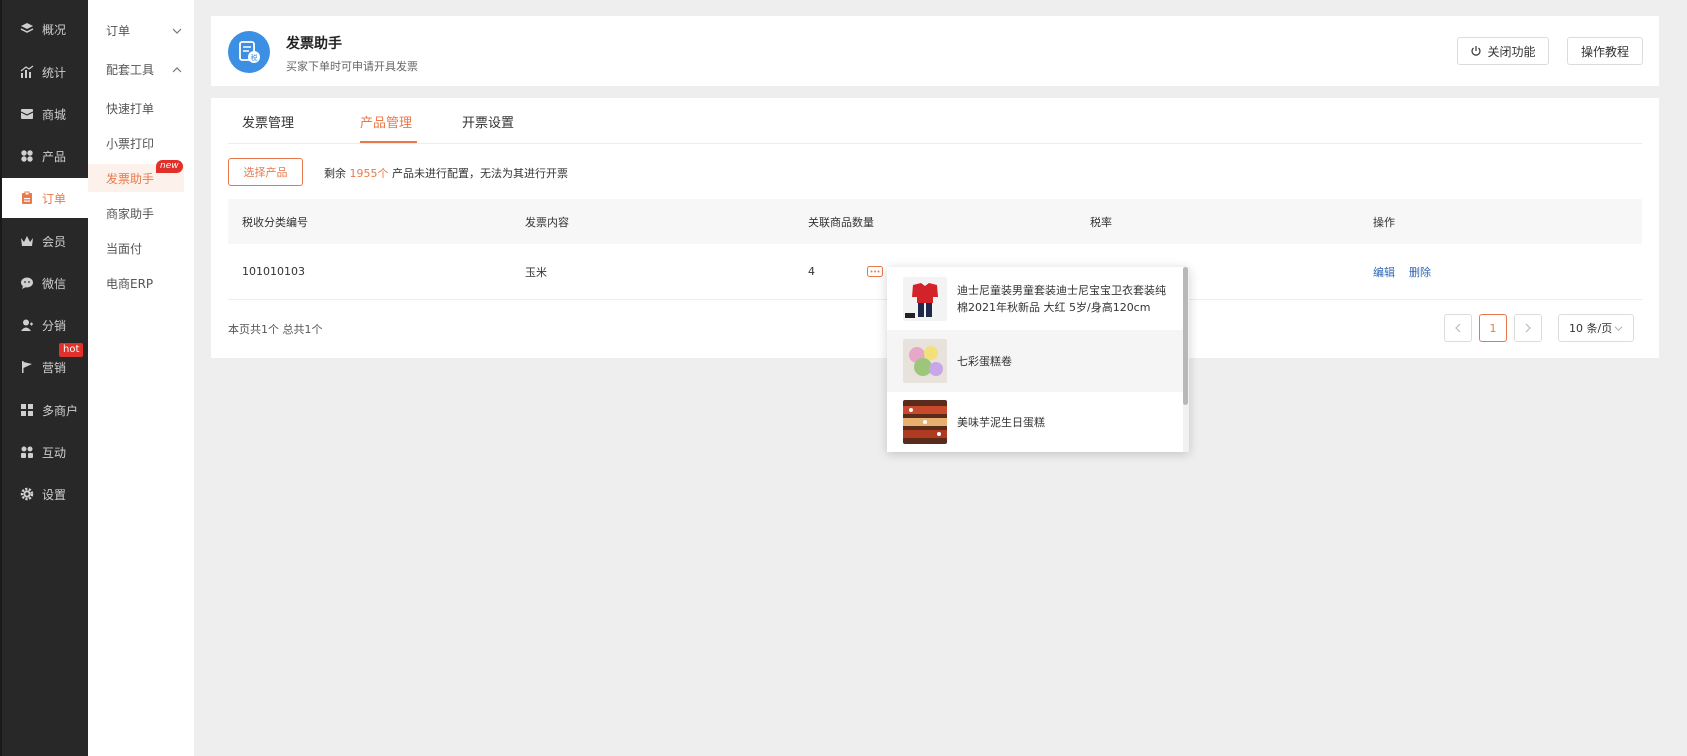 The width and height of the screenshot is (1687, 756). I want to click on nav-item-product: 产品, so click(46, 156).